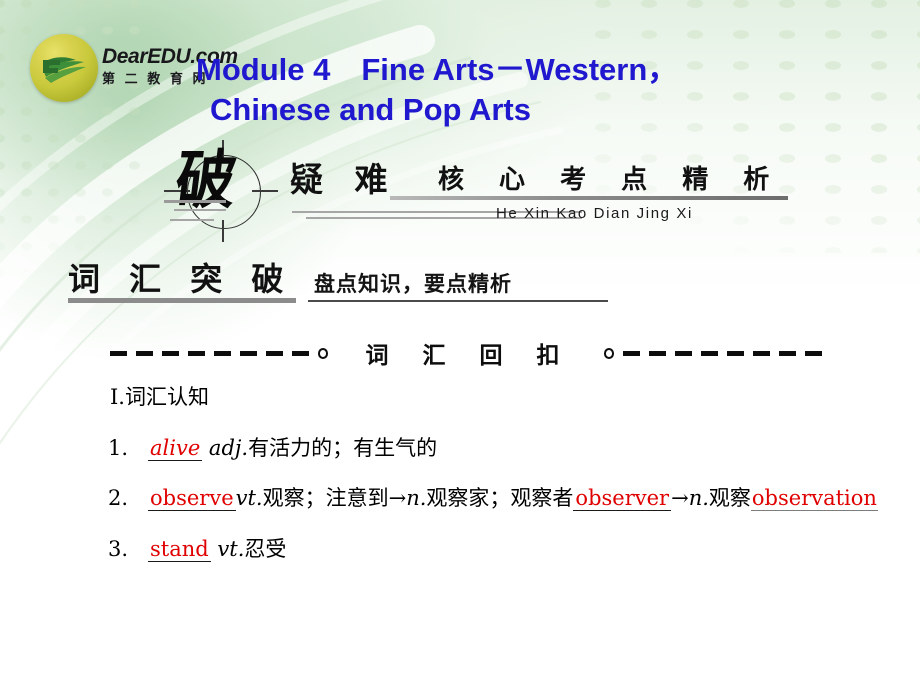  What do you see at coordinates (175, 448) in the screenshot?
I see `answer-blank: alive` at bounding box center [175, 448].